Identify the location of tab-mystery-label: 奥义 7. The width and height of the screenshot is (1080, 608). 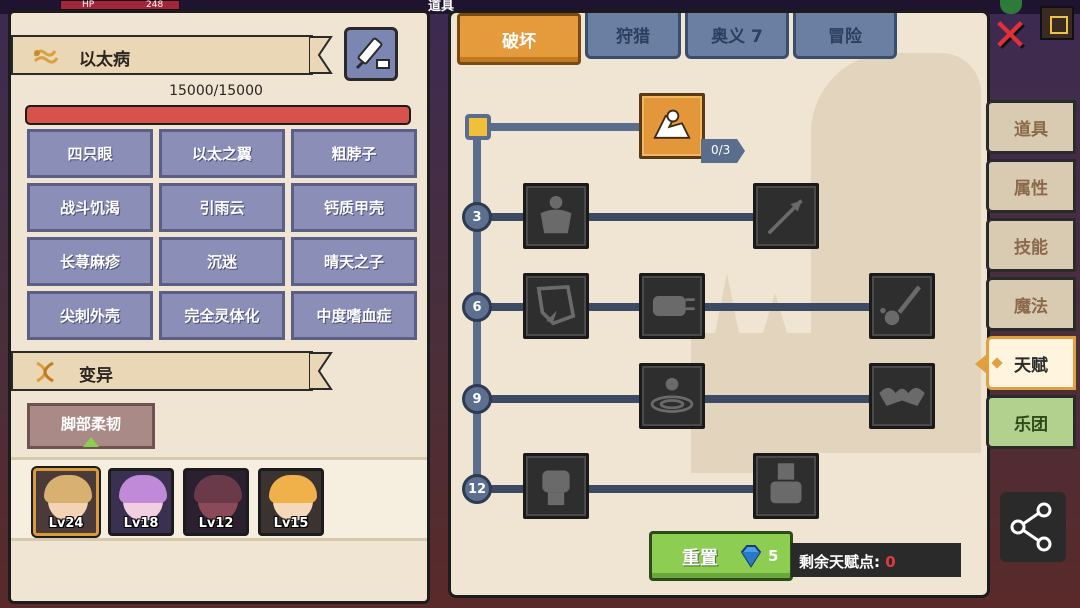
(737, 37).